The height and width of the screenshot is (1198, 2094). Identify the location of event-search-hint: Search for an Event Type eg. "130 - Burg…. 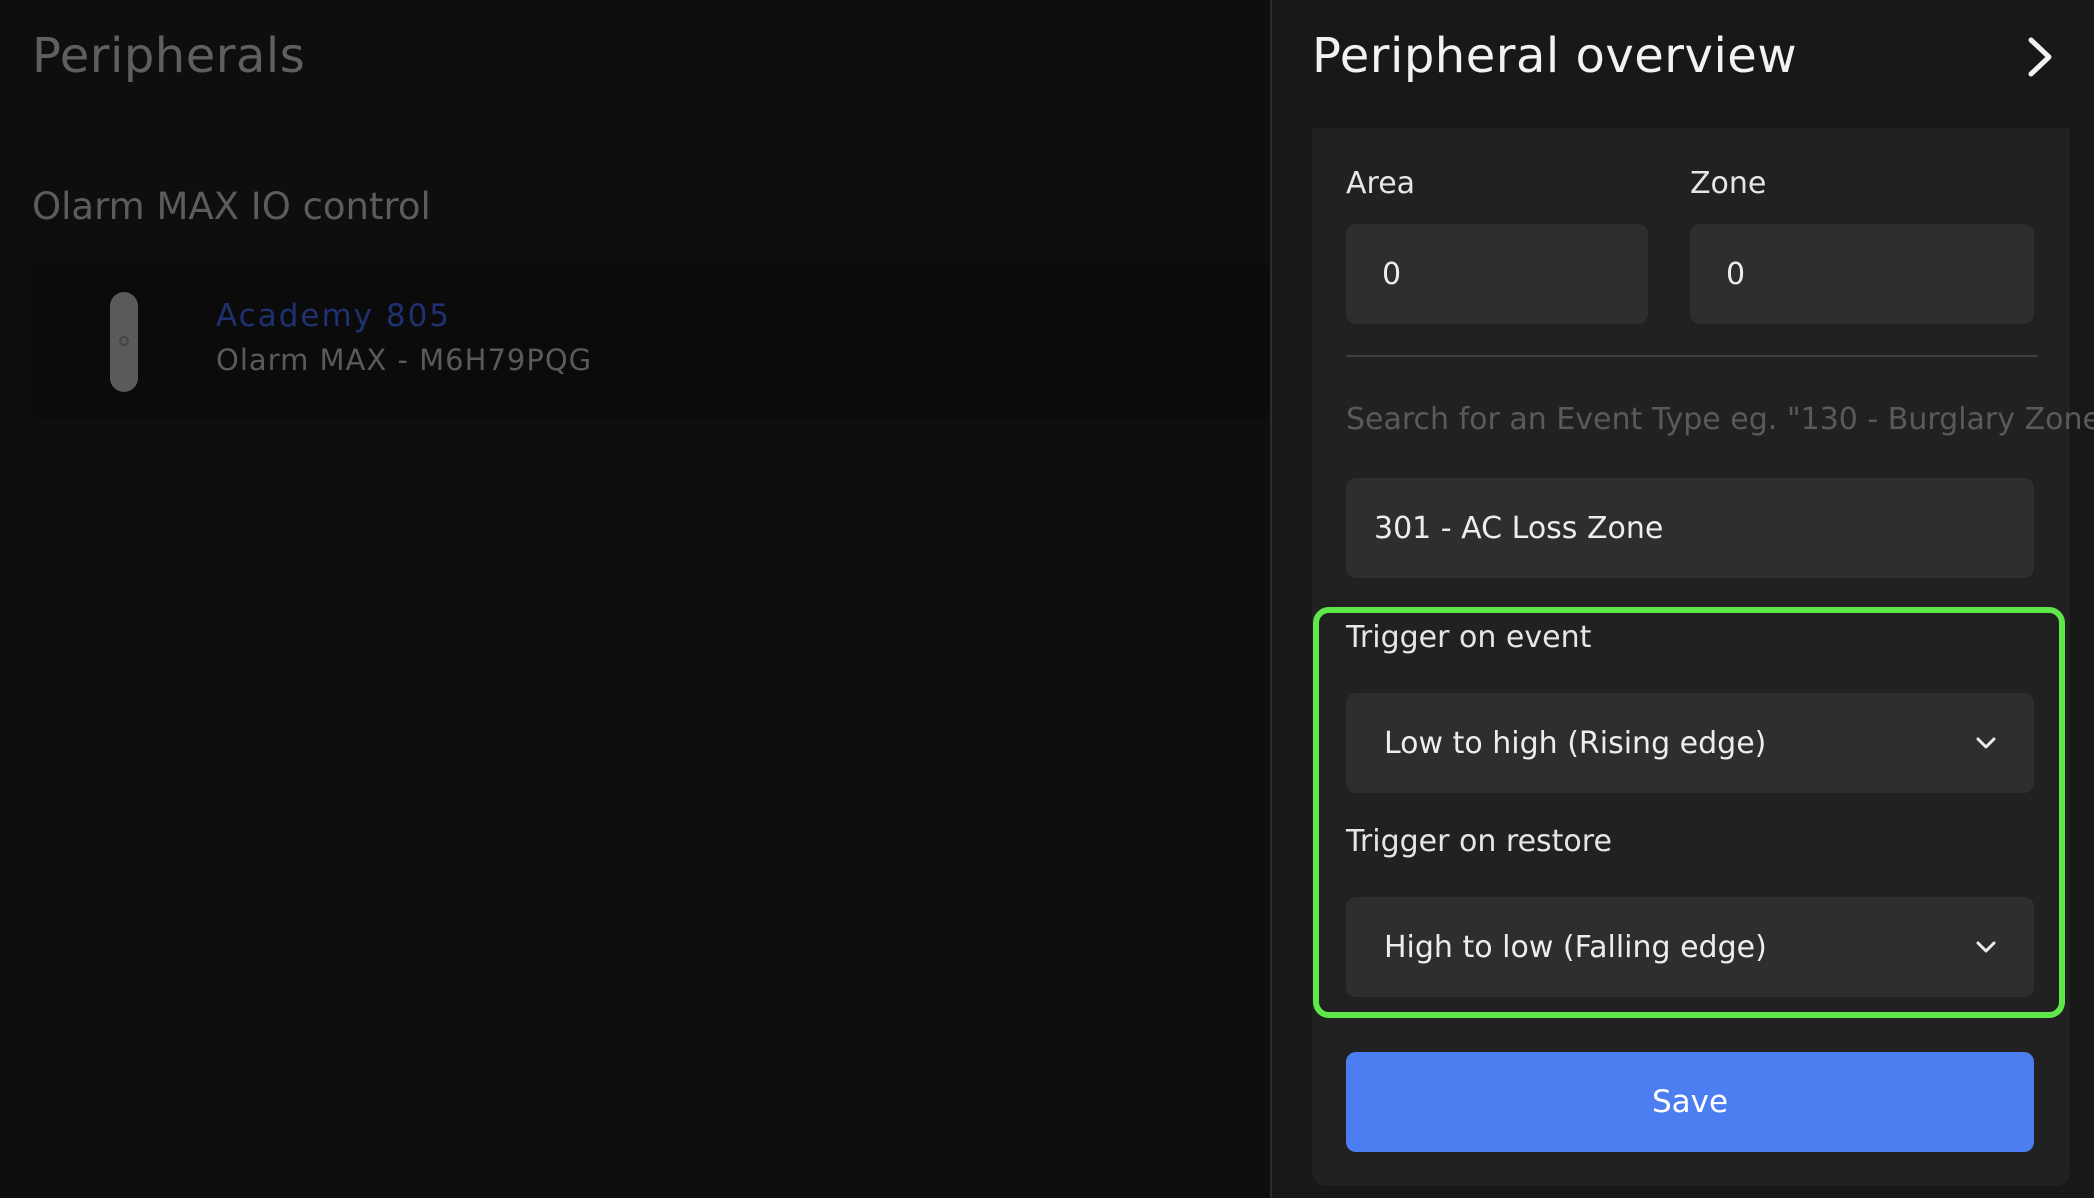
(1720, 419).